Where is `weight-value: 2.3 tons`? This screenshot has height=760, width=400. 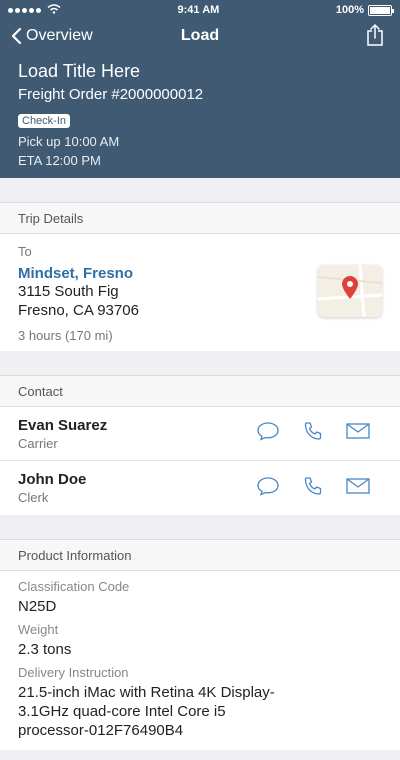
weight-value: 2.3 tons is located at coordinates (45, 649).